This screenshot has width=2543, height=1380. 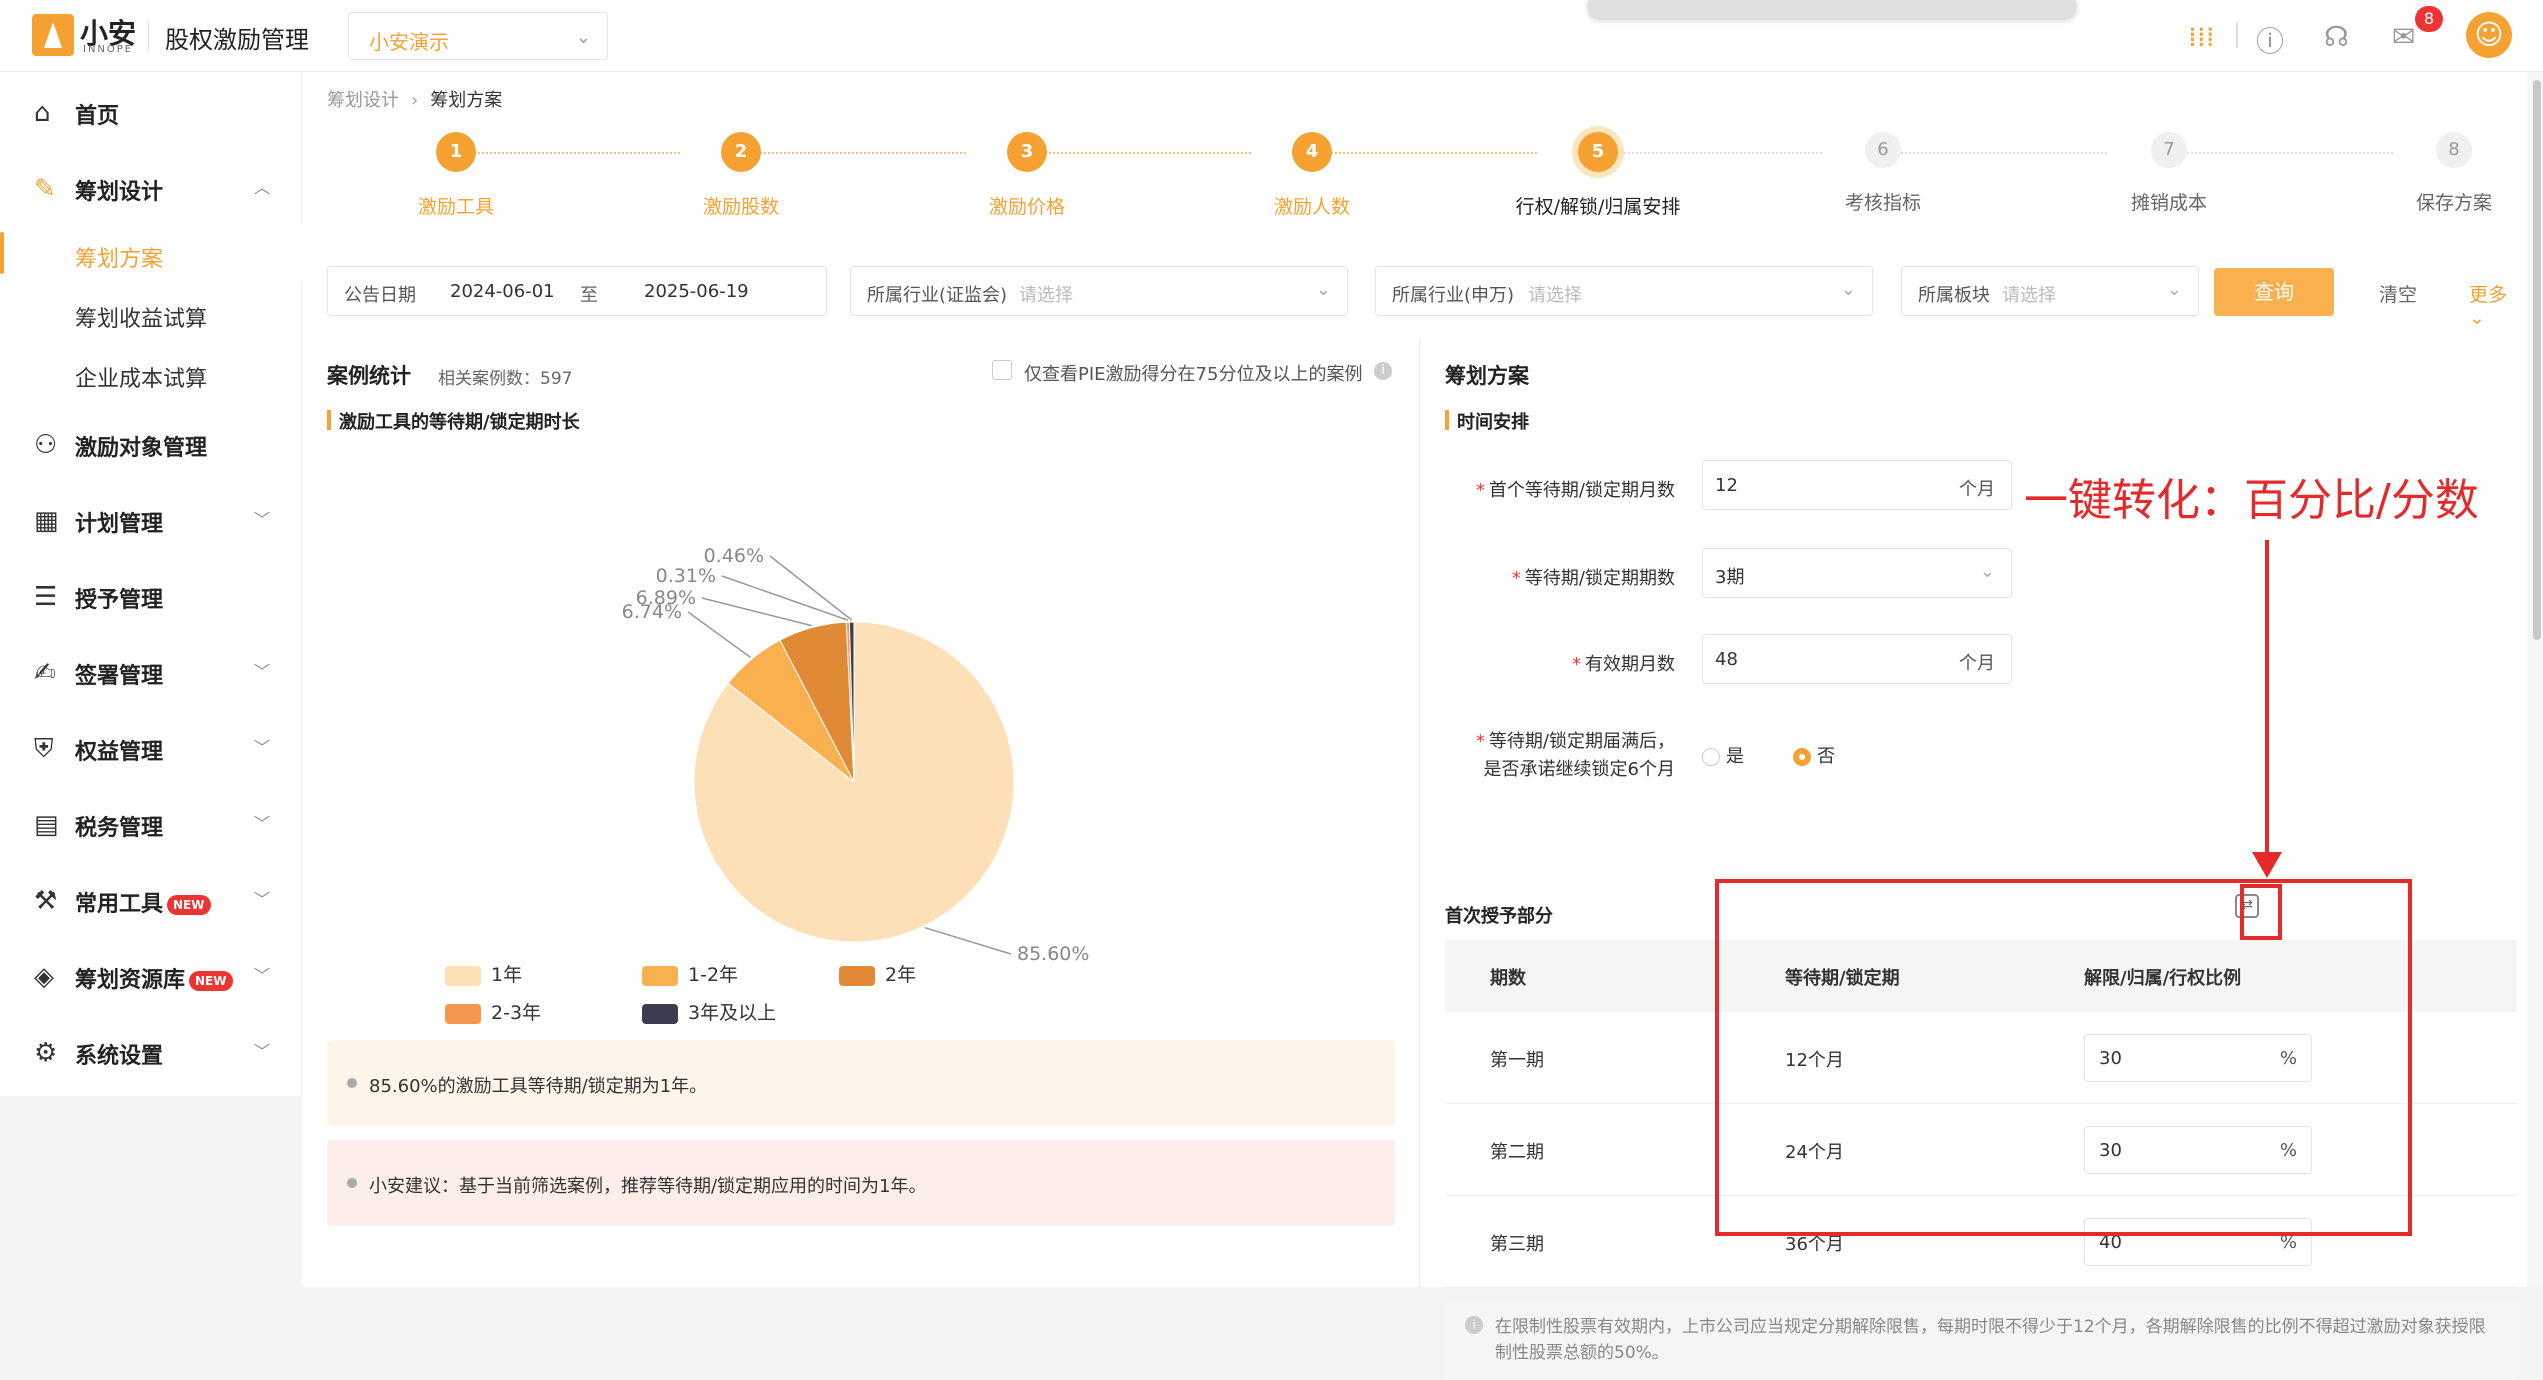 What do you see at coordinates (1598, 175) in the screenshot?
I see `step-5: 5 行权/解锁/归属安排` at bounding box center [1598, 175].